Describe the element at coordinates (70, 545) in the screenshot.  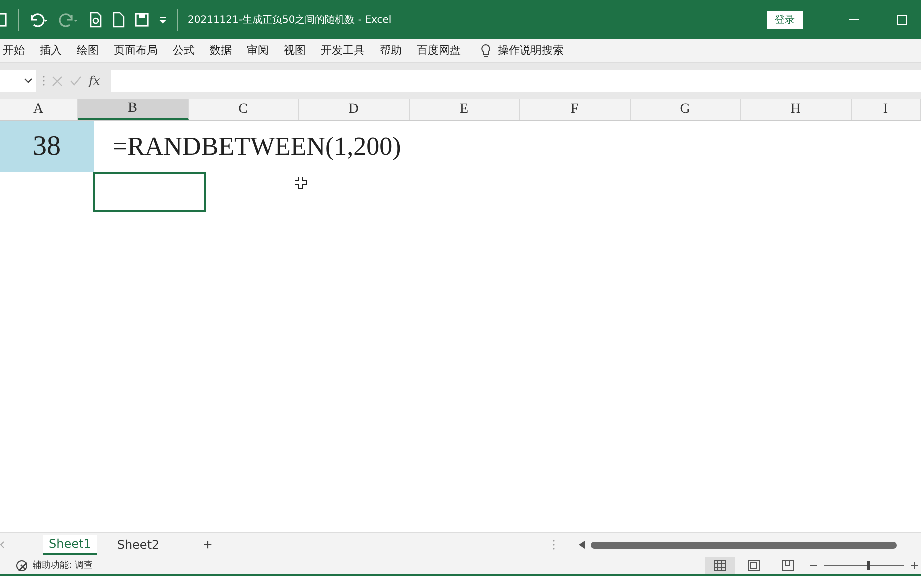
I see `sheet-tab: Sheet1` at that location.